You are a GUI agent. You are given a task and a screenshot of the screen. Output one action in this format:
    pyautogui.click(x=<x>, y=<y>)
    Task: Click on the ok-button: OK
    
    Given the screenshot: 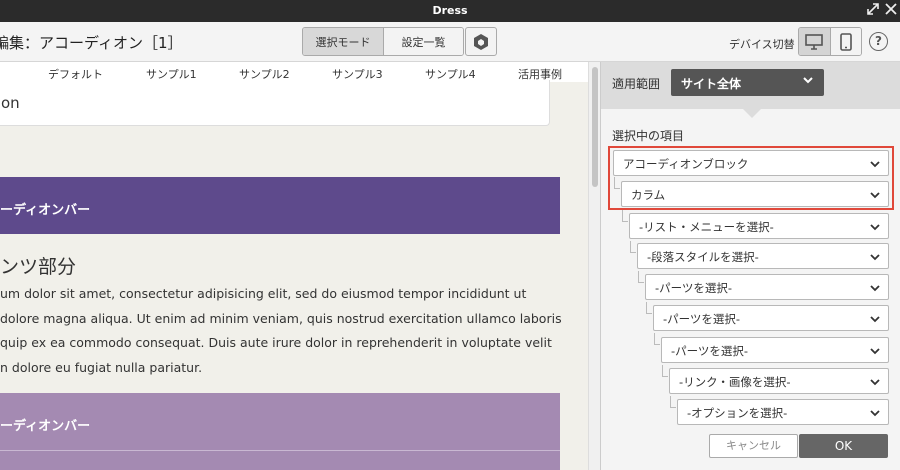 What is the action you would take?
    pyautogui.click(x=843, y=446)
    